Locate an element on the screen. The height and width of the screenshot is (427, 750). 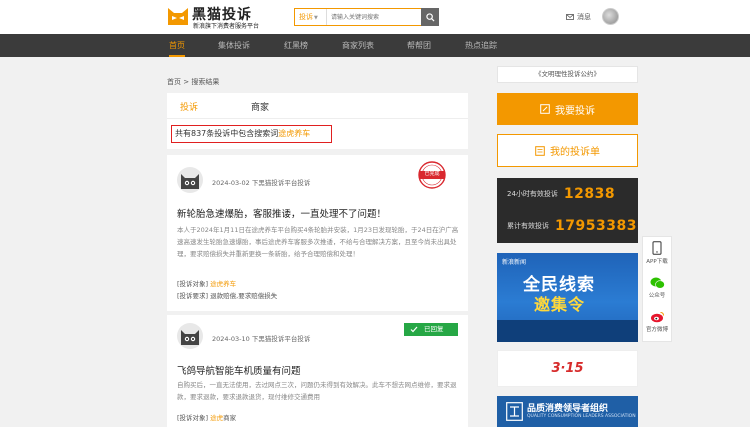
result-summary: 共有837条投诉中包含搜索词途虎养车 is located at coordinates (251, 134).